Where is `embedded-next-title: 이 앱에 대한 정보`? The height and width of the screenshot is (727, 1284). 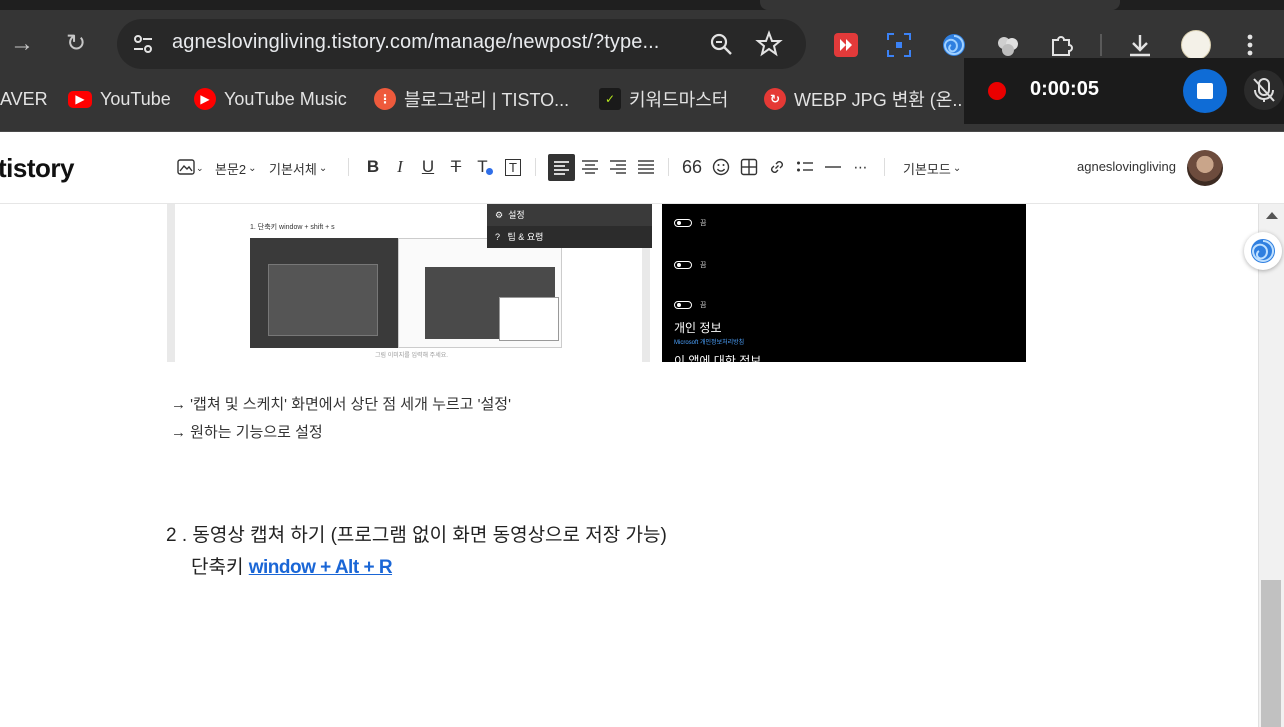
embedded-next-title: 이 앱에 대한 정보 is located at coordinates (718, 361).